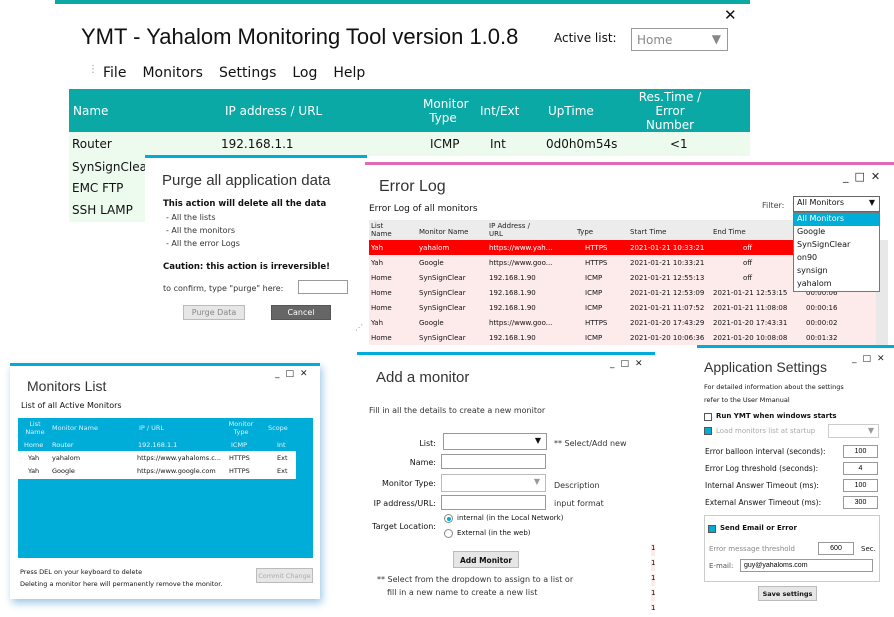 The height and width of the screenshot is (617, 894). Describe the element at coordinates (653, 595) in the screenshot. I see `partial-time-cell: 19 15:45` at that location.